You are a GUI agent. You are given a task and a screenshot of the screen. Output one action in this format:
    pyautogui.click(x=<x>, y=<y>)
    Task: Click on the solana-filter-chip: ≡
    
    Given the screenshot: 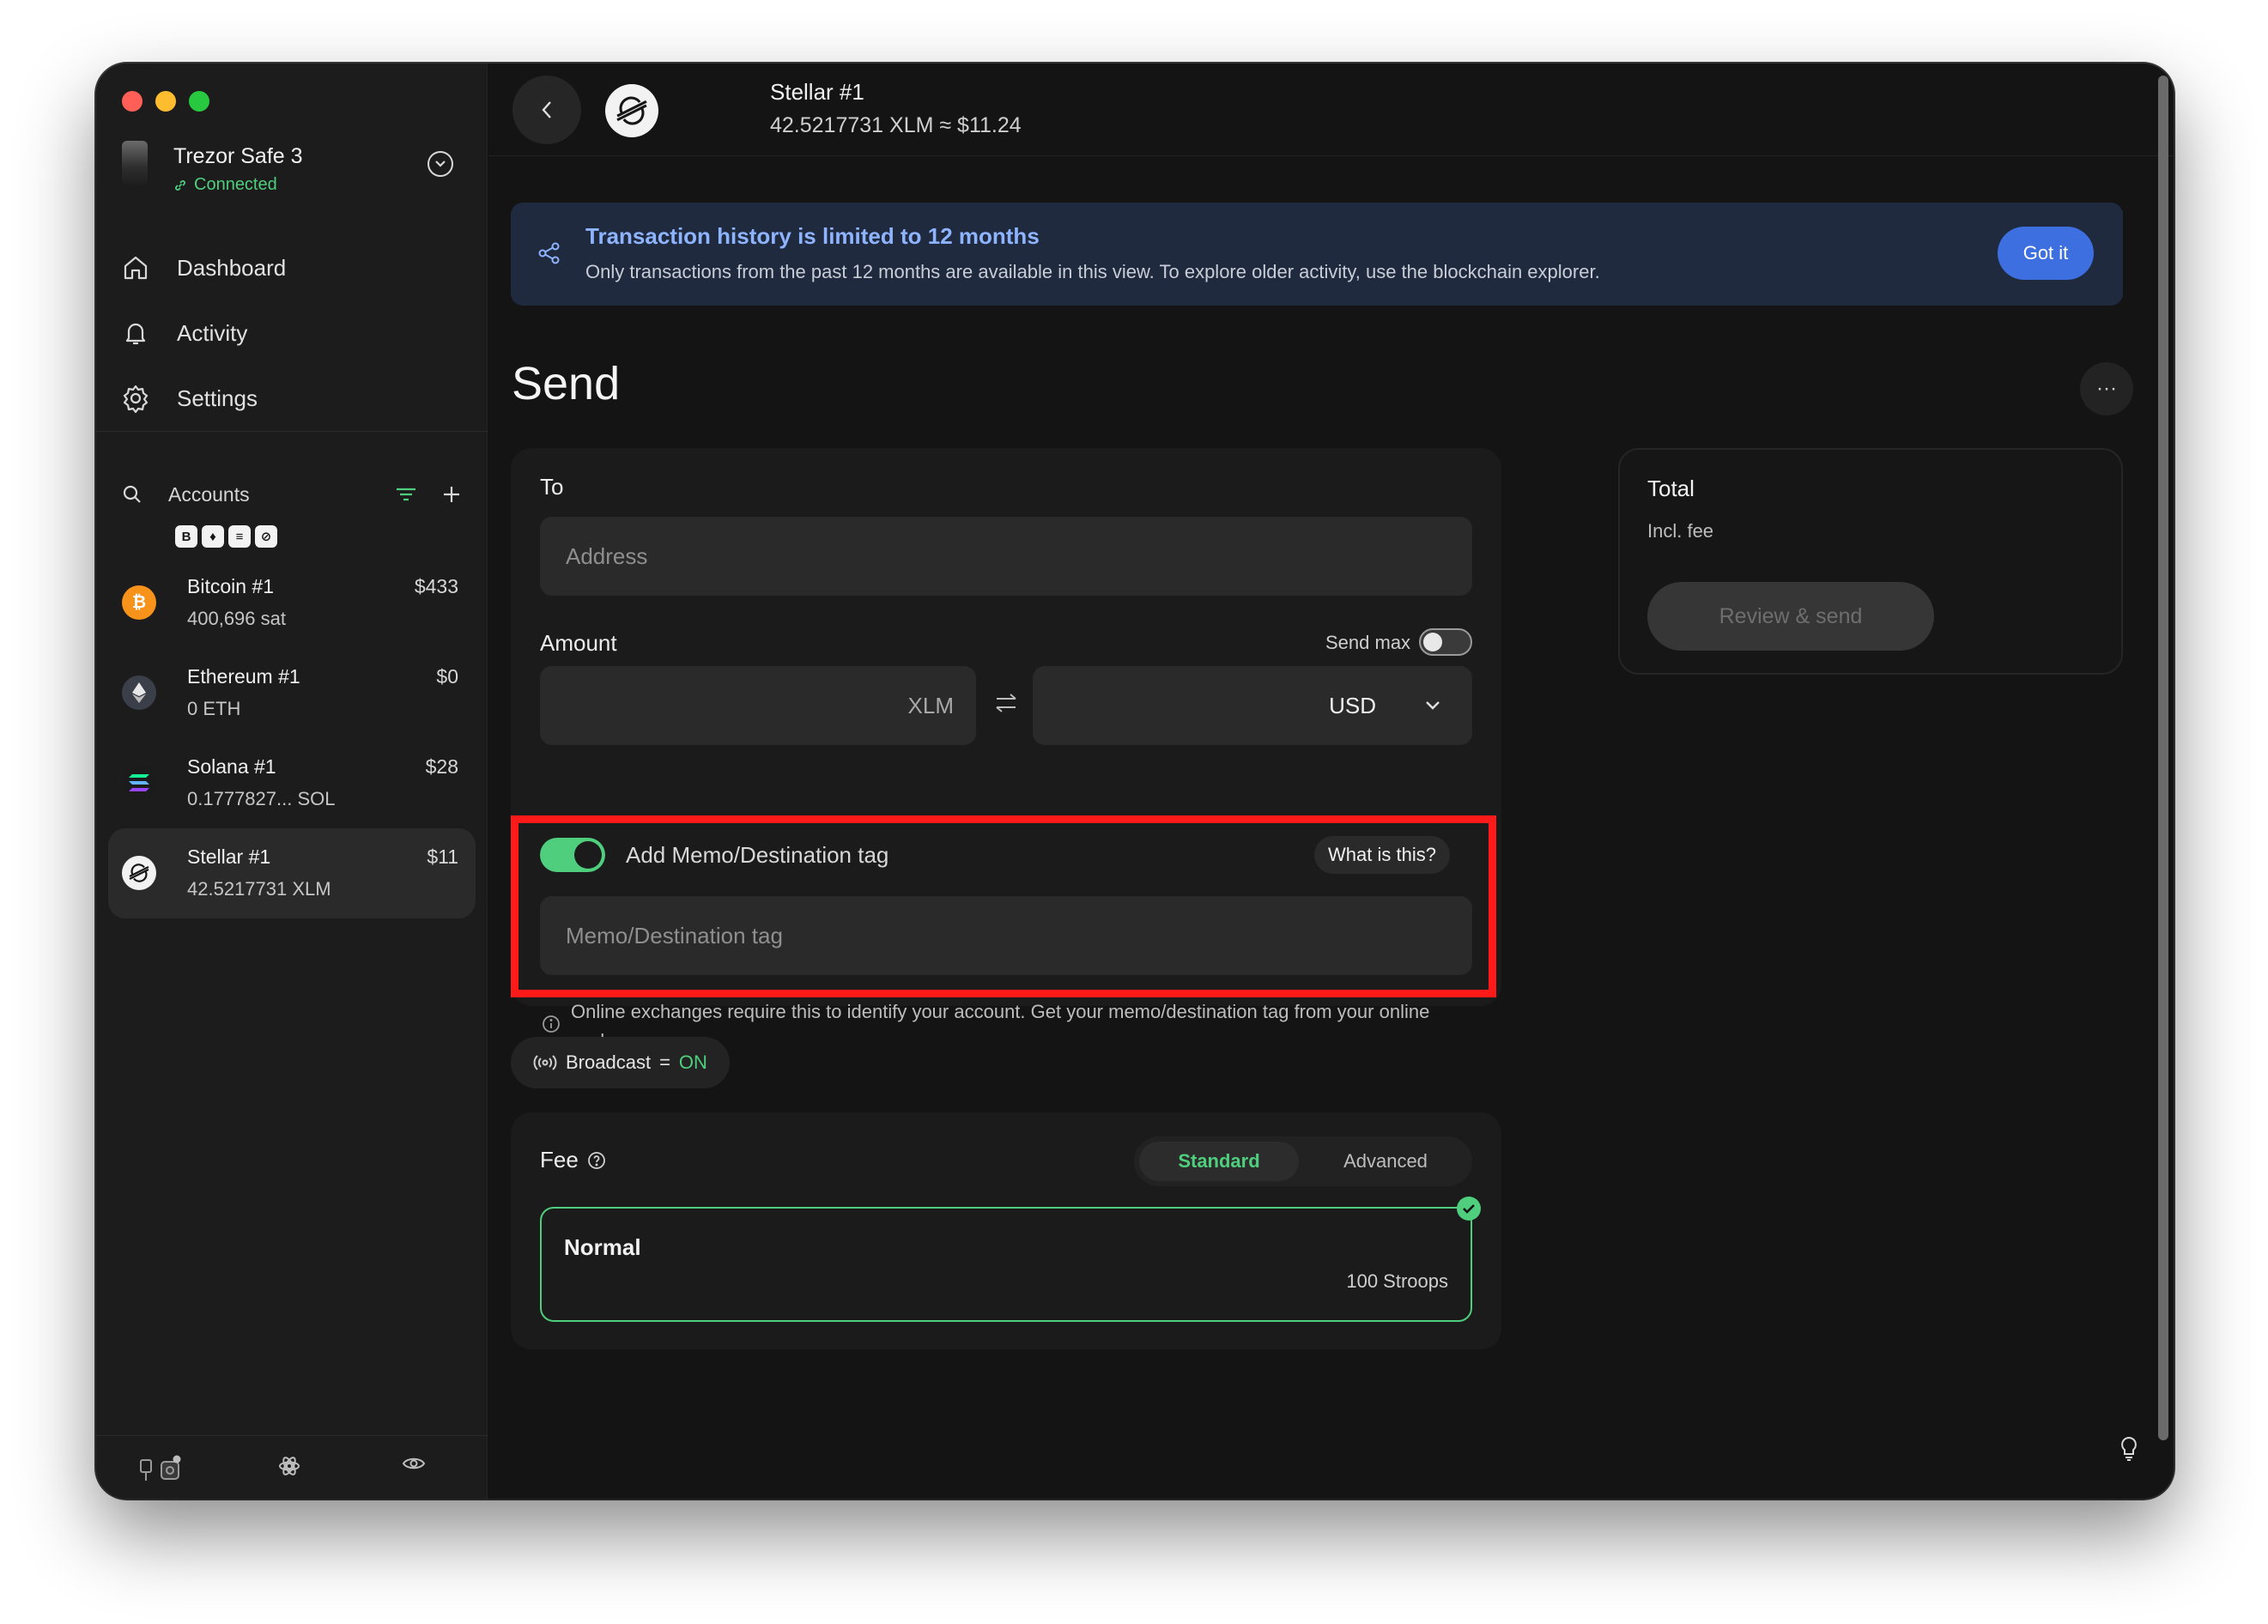 What is the action you would take?
    pyautogui.click(x=239, y=536)
    